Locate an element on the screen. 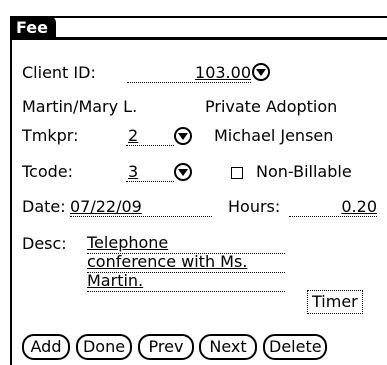 This screenshot has width=387, height=365. date-field: 07/22/09 is located at coordinates (141, 207).